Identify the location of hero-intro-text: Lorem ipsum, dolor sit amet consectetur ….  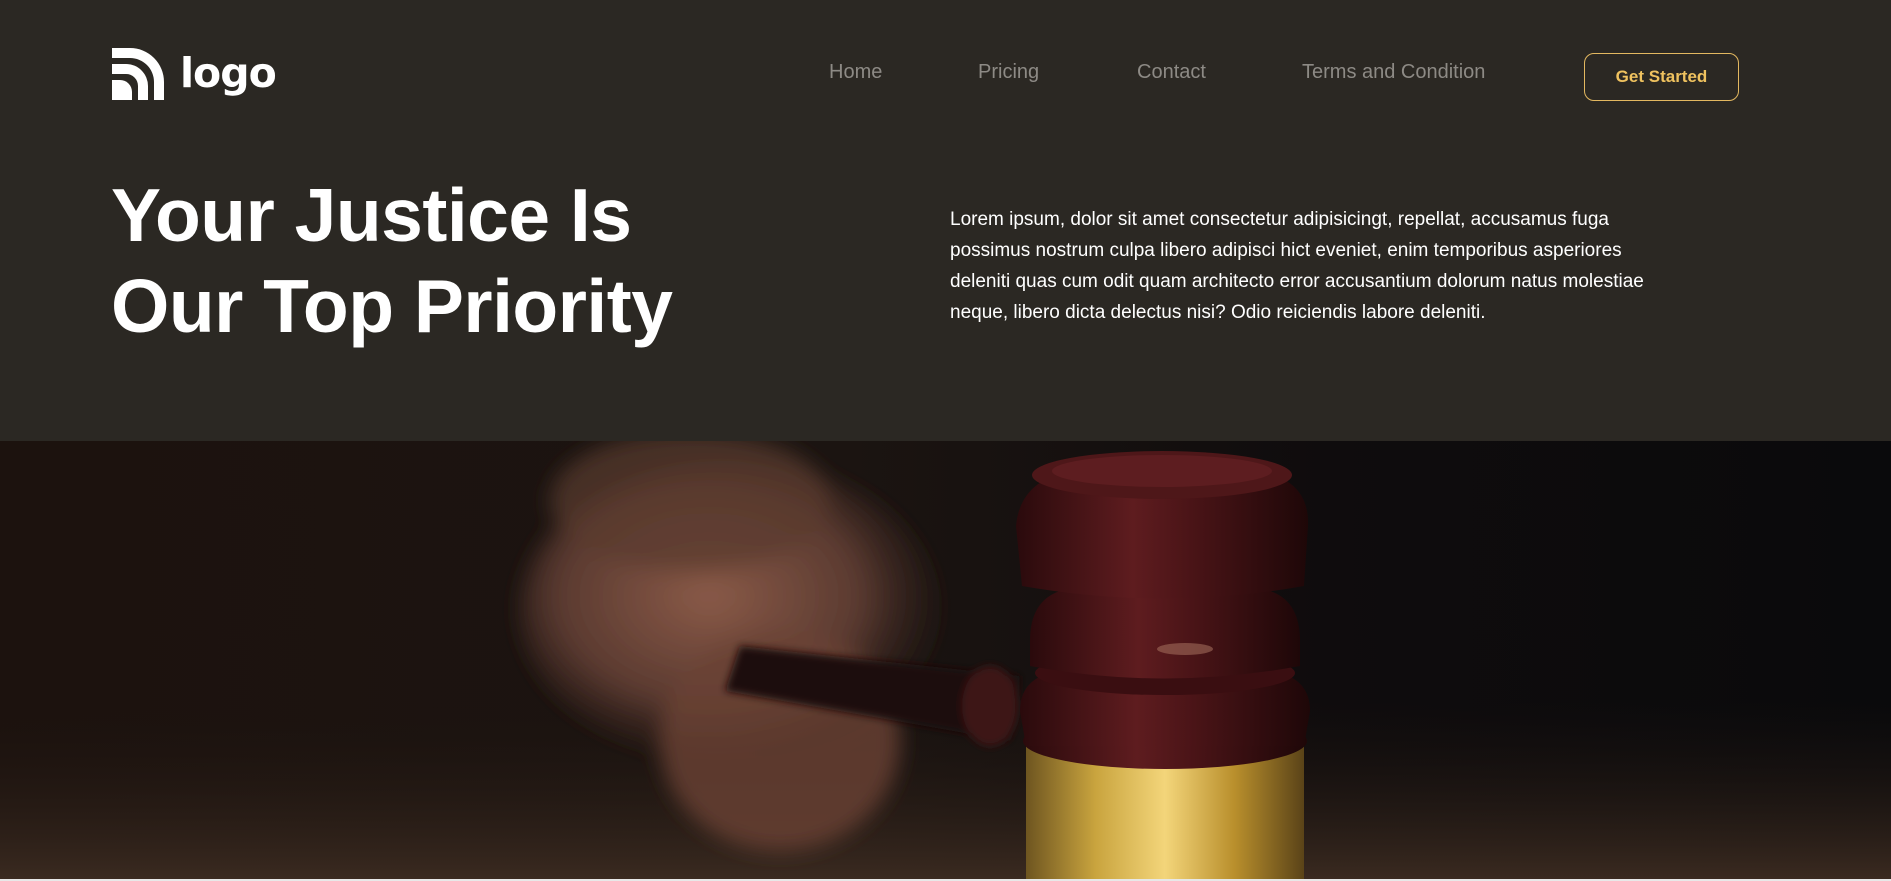
(1297, 266).